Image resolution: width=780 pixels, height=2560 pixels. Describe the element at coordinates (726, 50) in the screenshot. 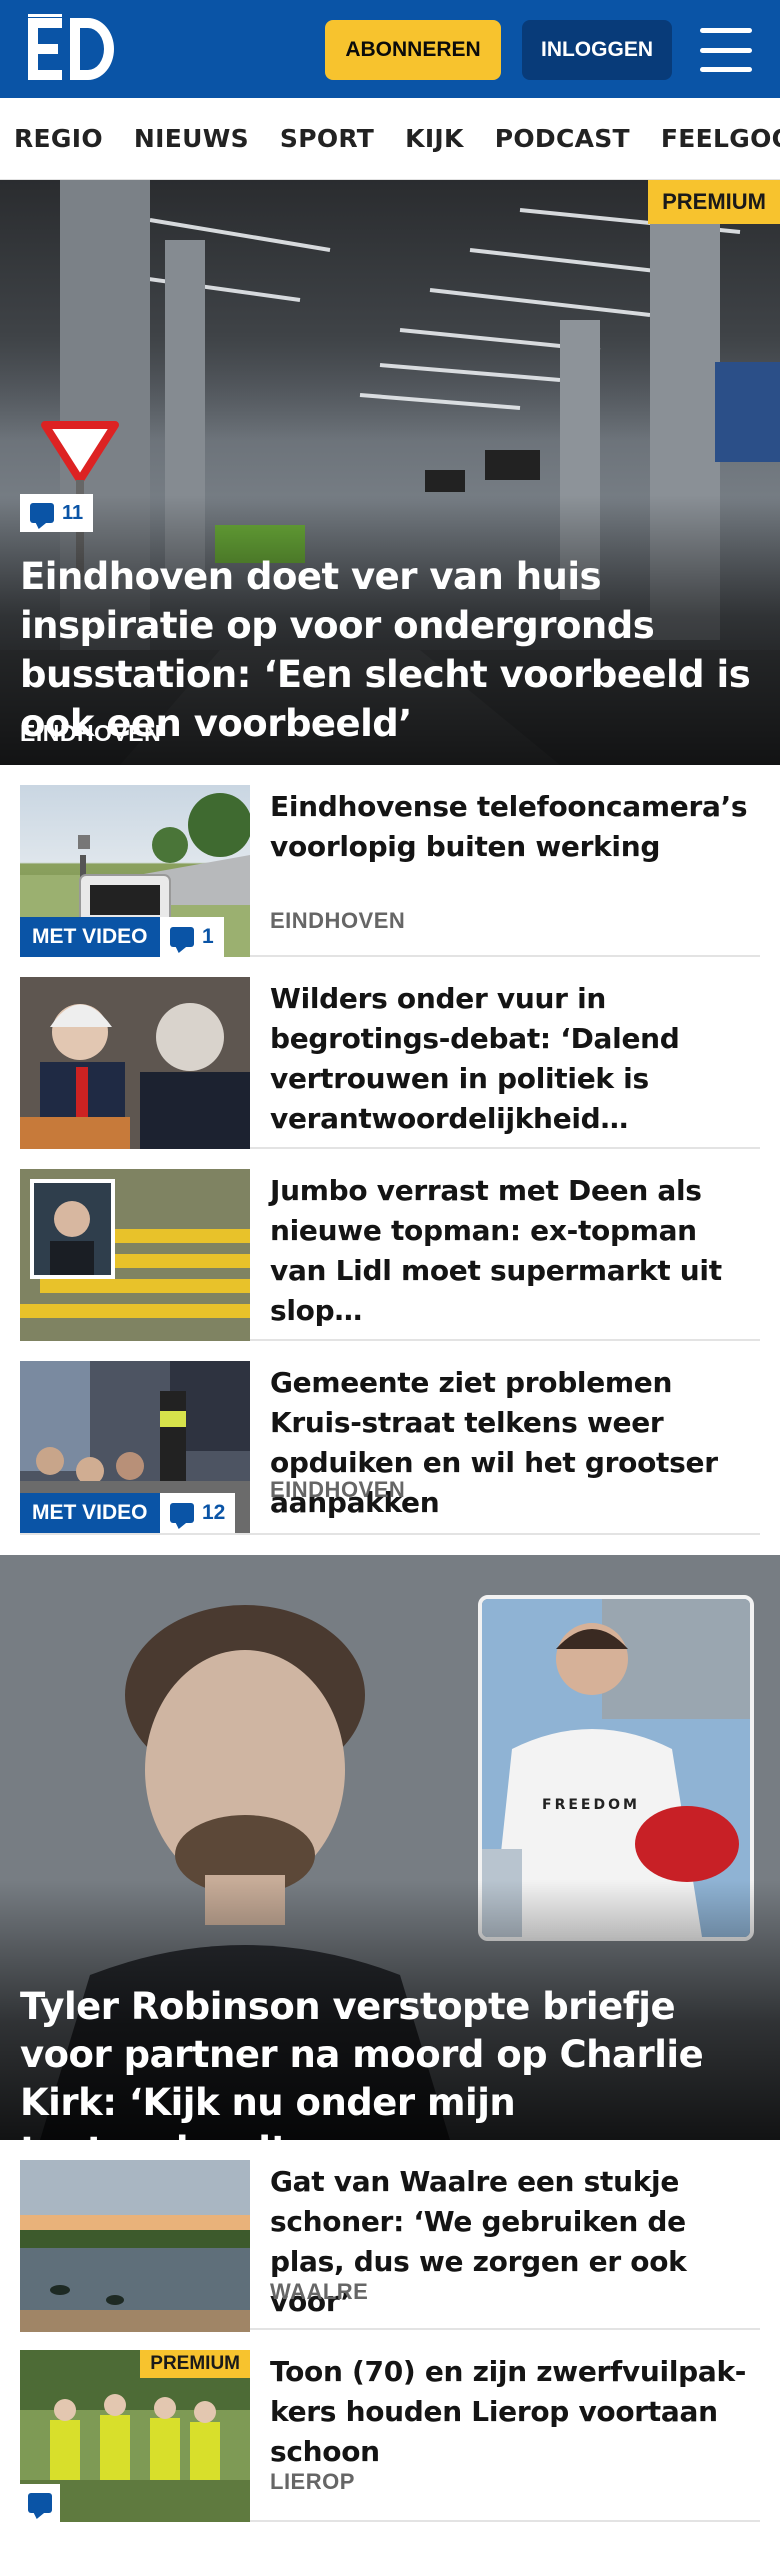

I see `menu-icon` at that location.